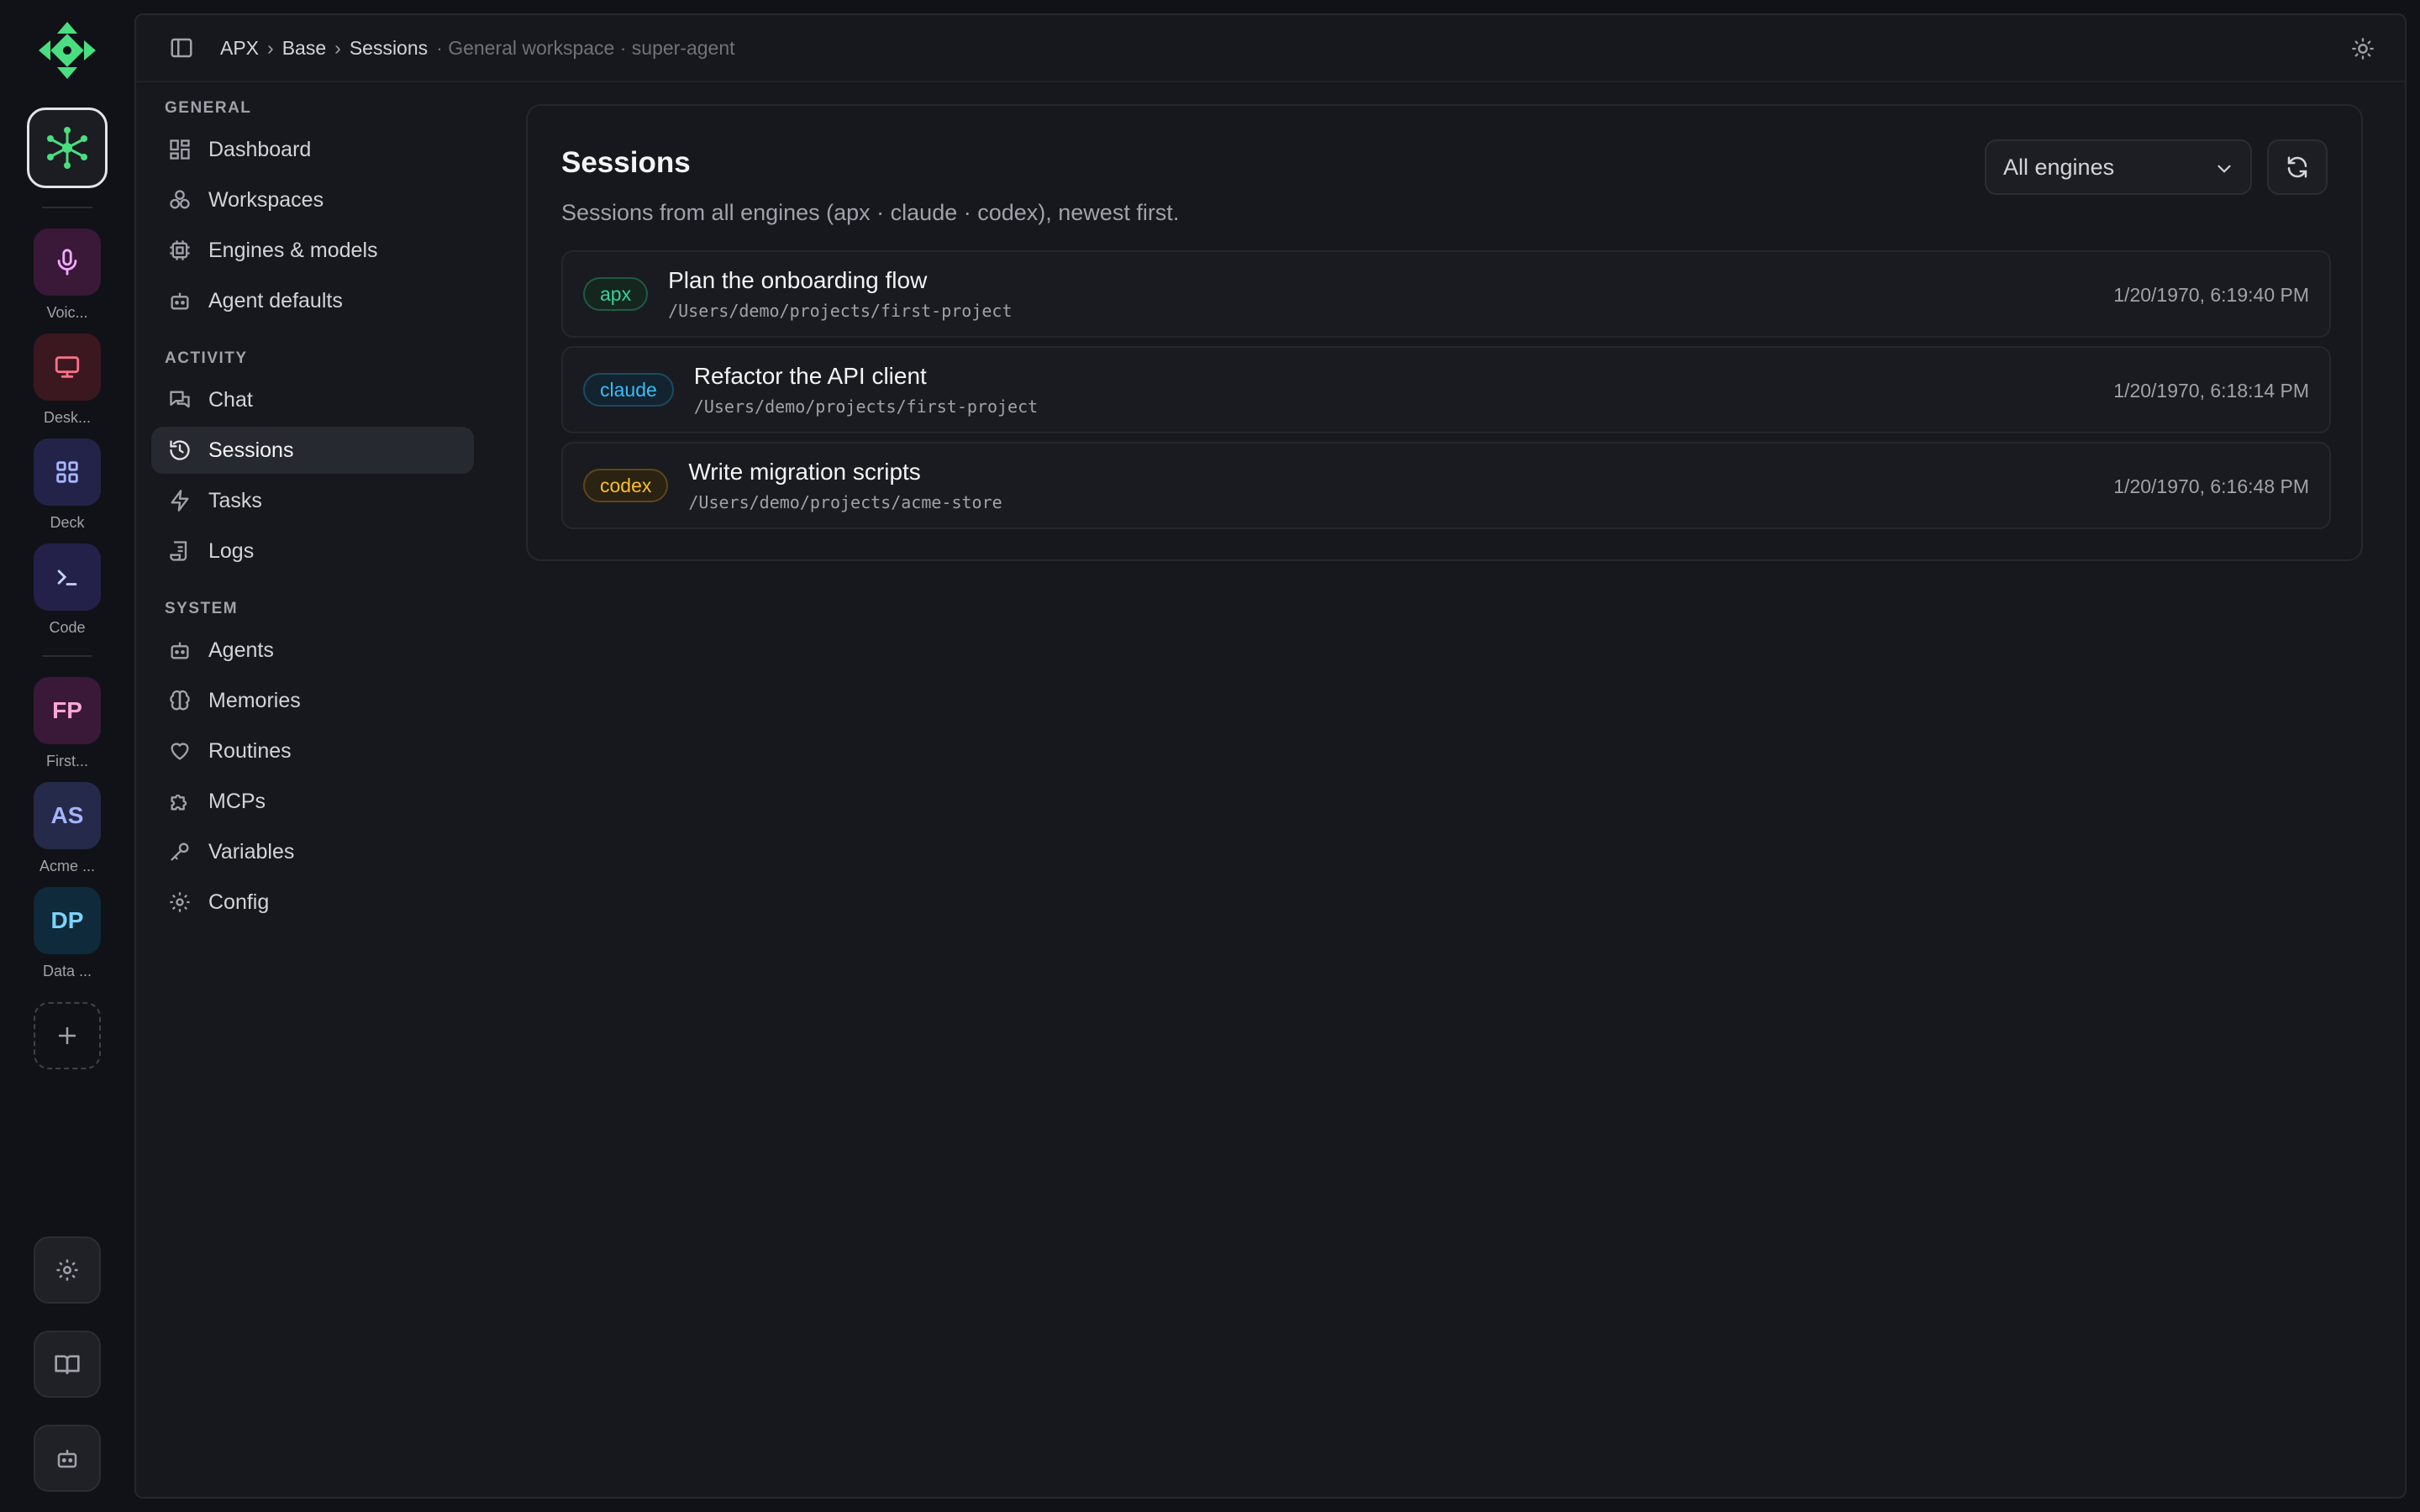  I want to click on session-timestamp: 1/20/1970, 6:19:40 PM, so click(2211, 295).